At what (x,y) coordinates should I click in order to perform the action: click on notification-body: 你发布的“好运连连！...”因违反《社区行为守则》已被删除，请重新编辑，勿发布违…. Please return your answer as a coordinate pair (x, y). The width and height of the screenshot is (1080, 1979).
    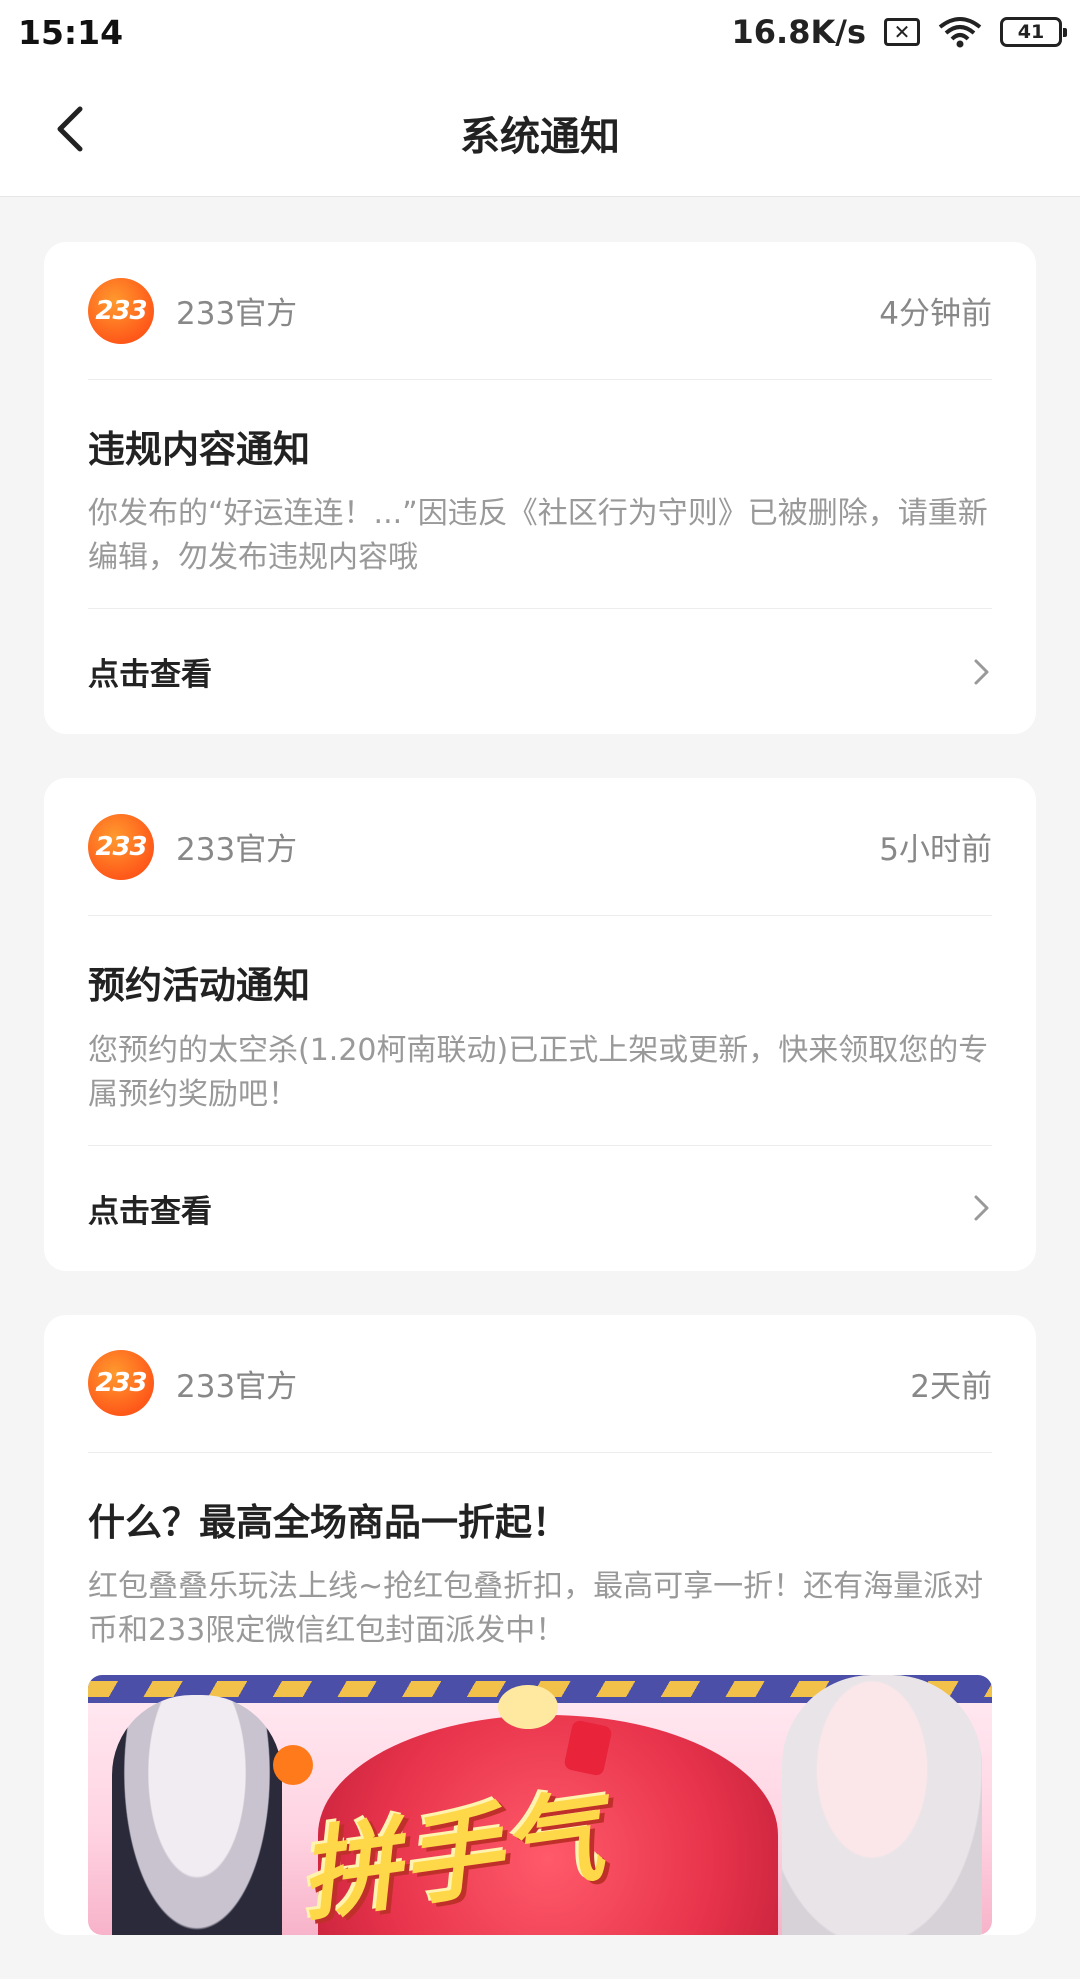
    Looking at the image, I should click on (538, 536).